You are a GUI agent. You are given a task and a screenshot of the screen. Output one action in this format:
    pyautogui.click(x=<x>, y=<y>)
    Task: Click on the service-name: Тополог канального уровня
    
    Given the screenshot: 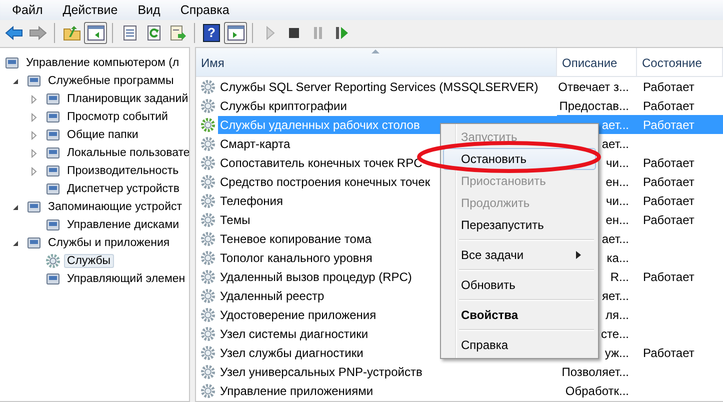 What is the action you would take?
    pyautogui.click(x=296, y=257)
    